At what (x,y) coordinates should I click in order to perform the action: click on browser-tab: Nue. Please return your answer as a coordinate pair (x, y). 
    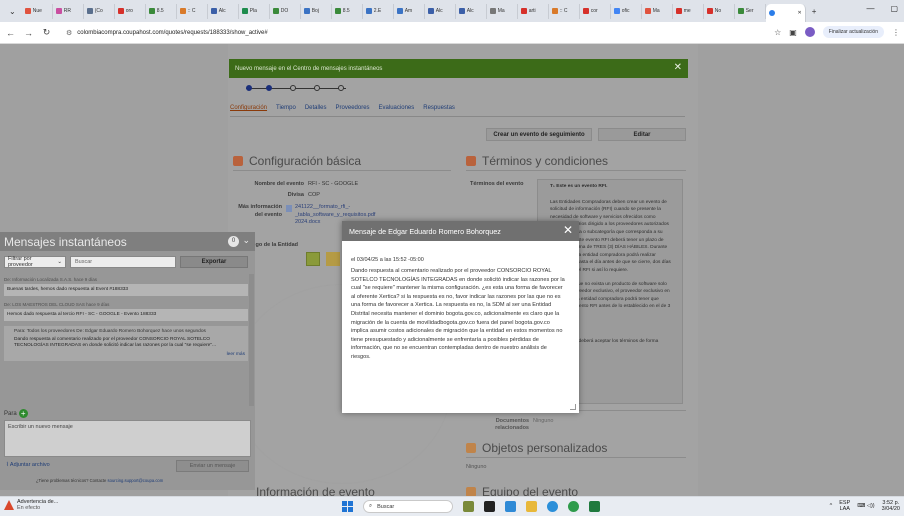
    Looking at the image, I should click on (37, 11).